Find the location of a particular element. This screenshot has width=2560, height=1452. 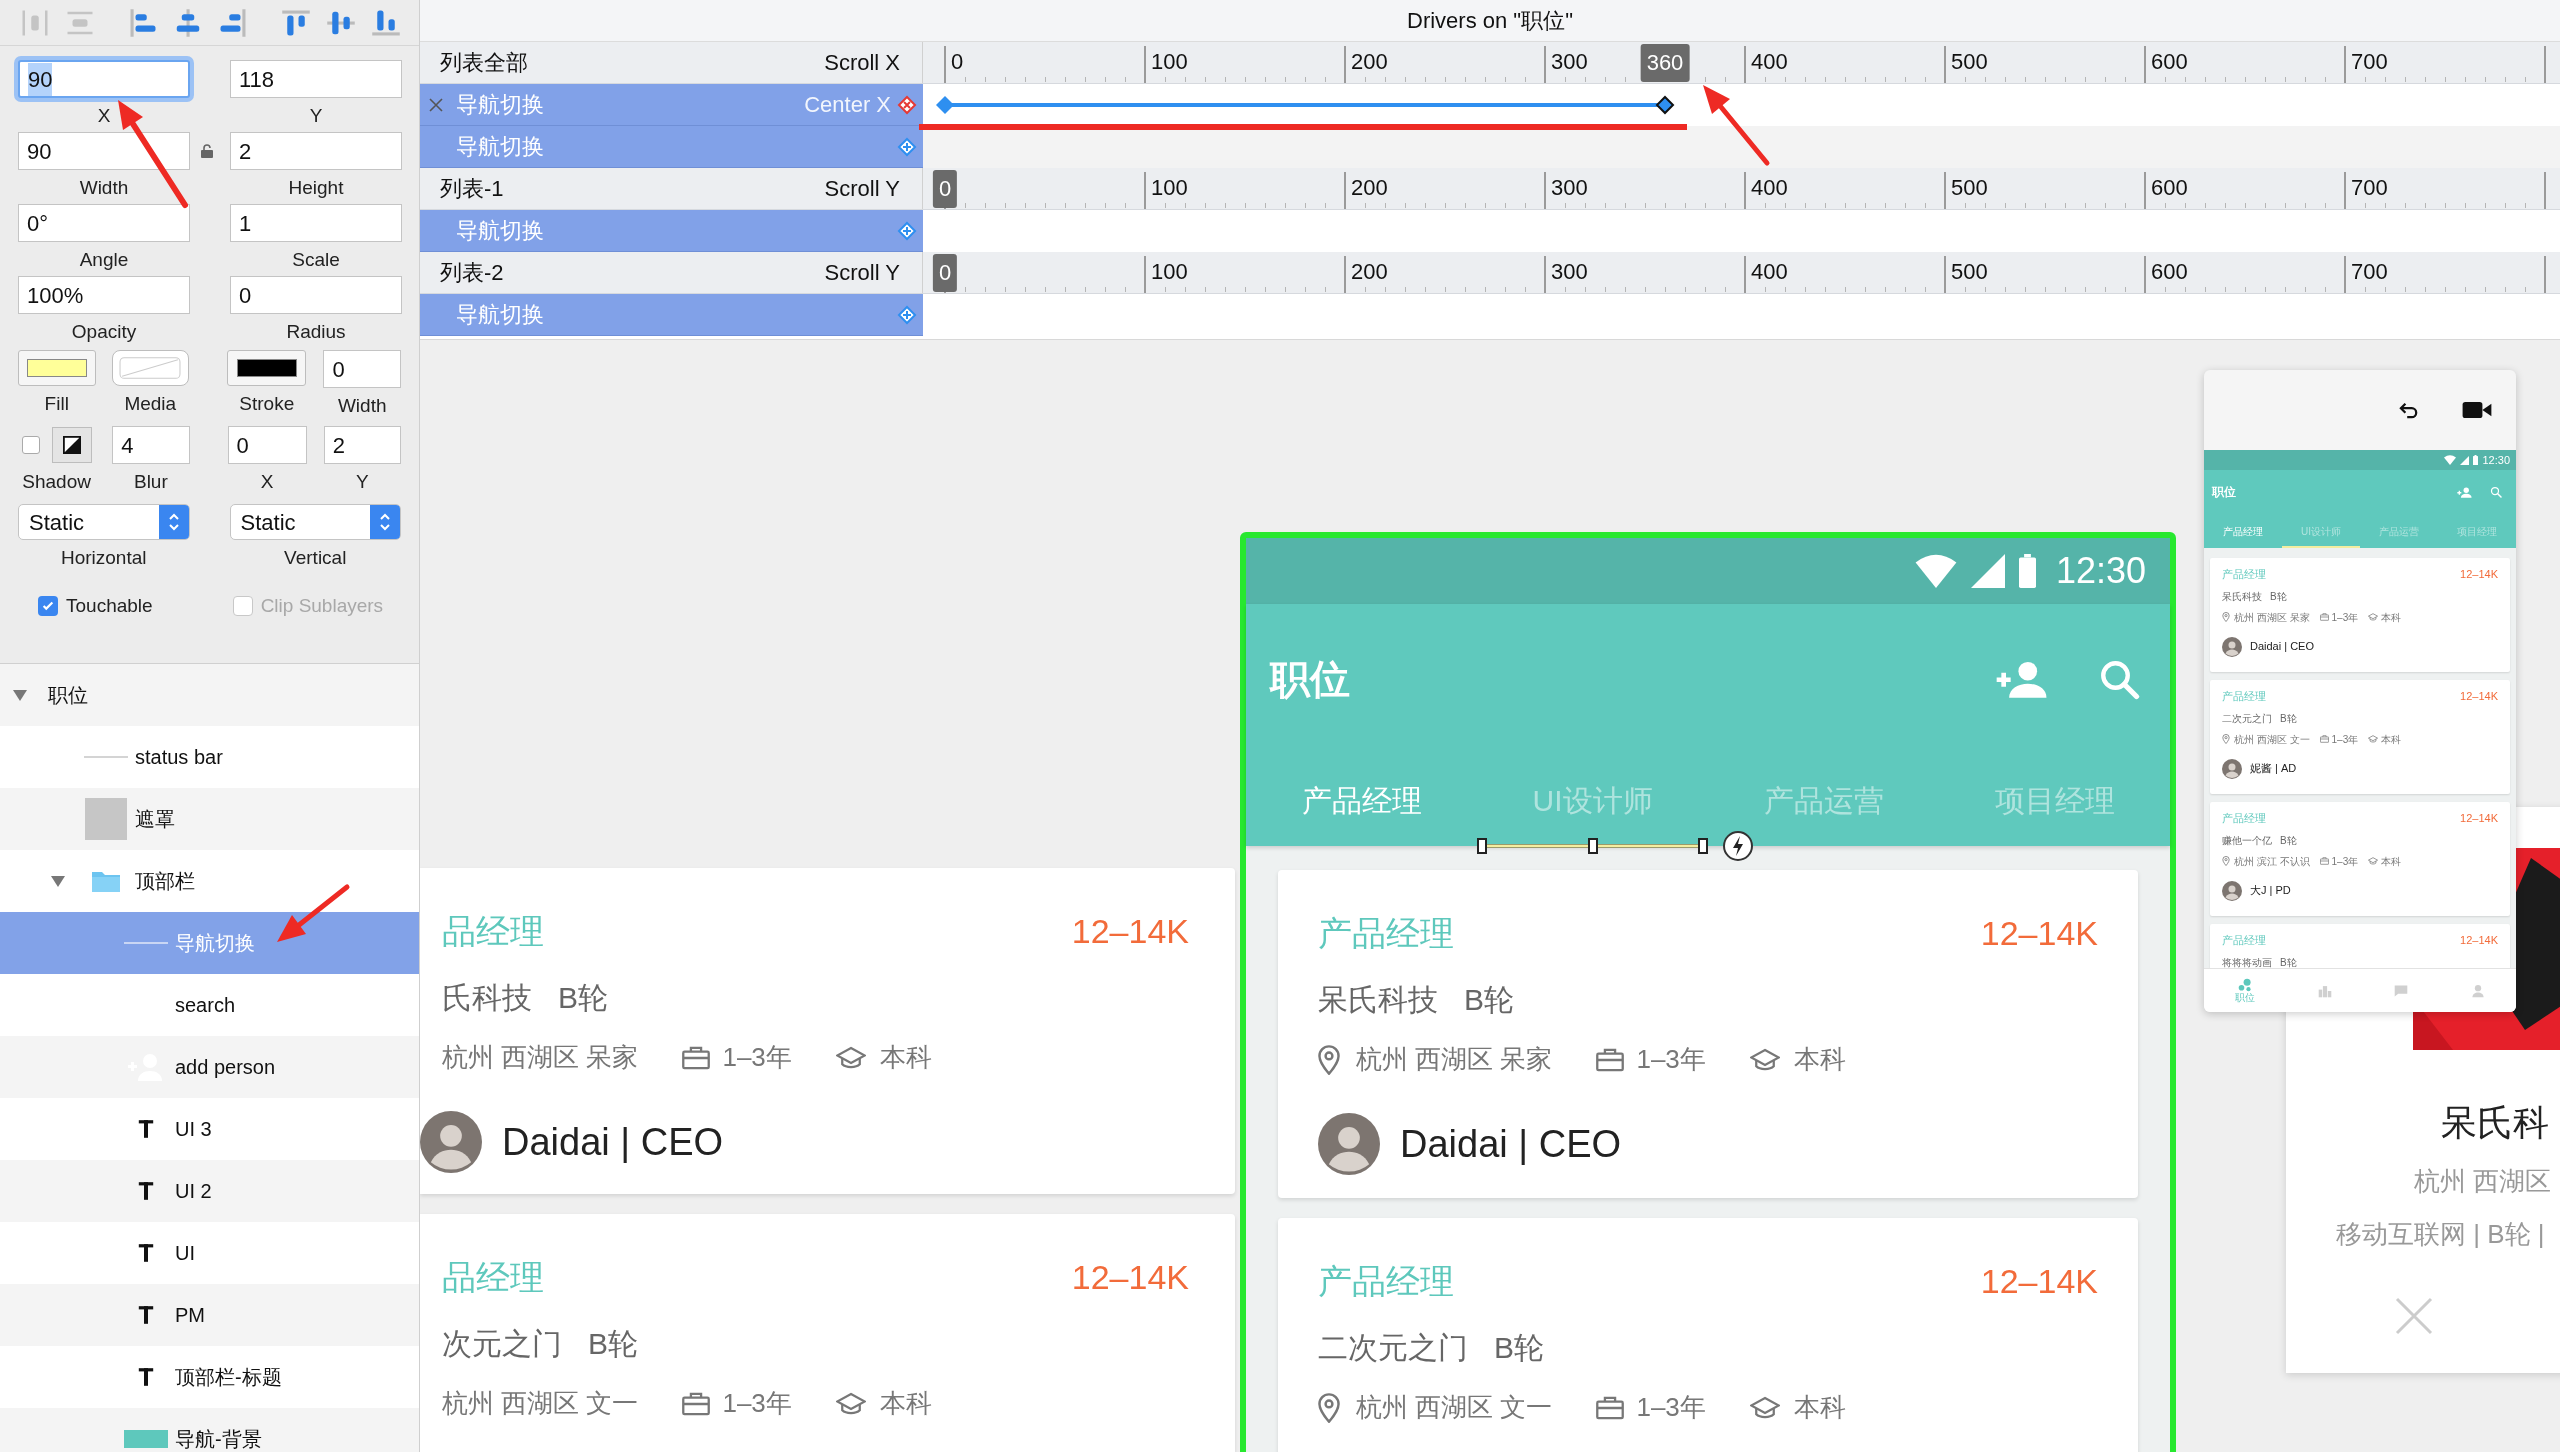

location: 杭州 滨江 不认识 is located at coordinates (2272, 861).